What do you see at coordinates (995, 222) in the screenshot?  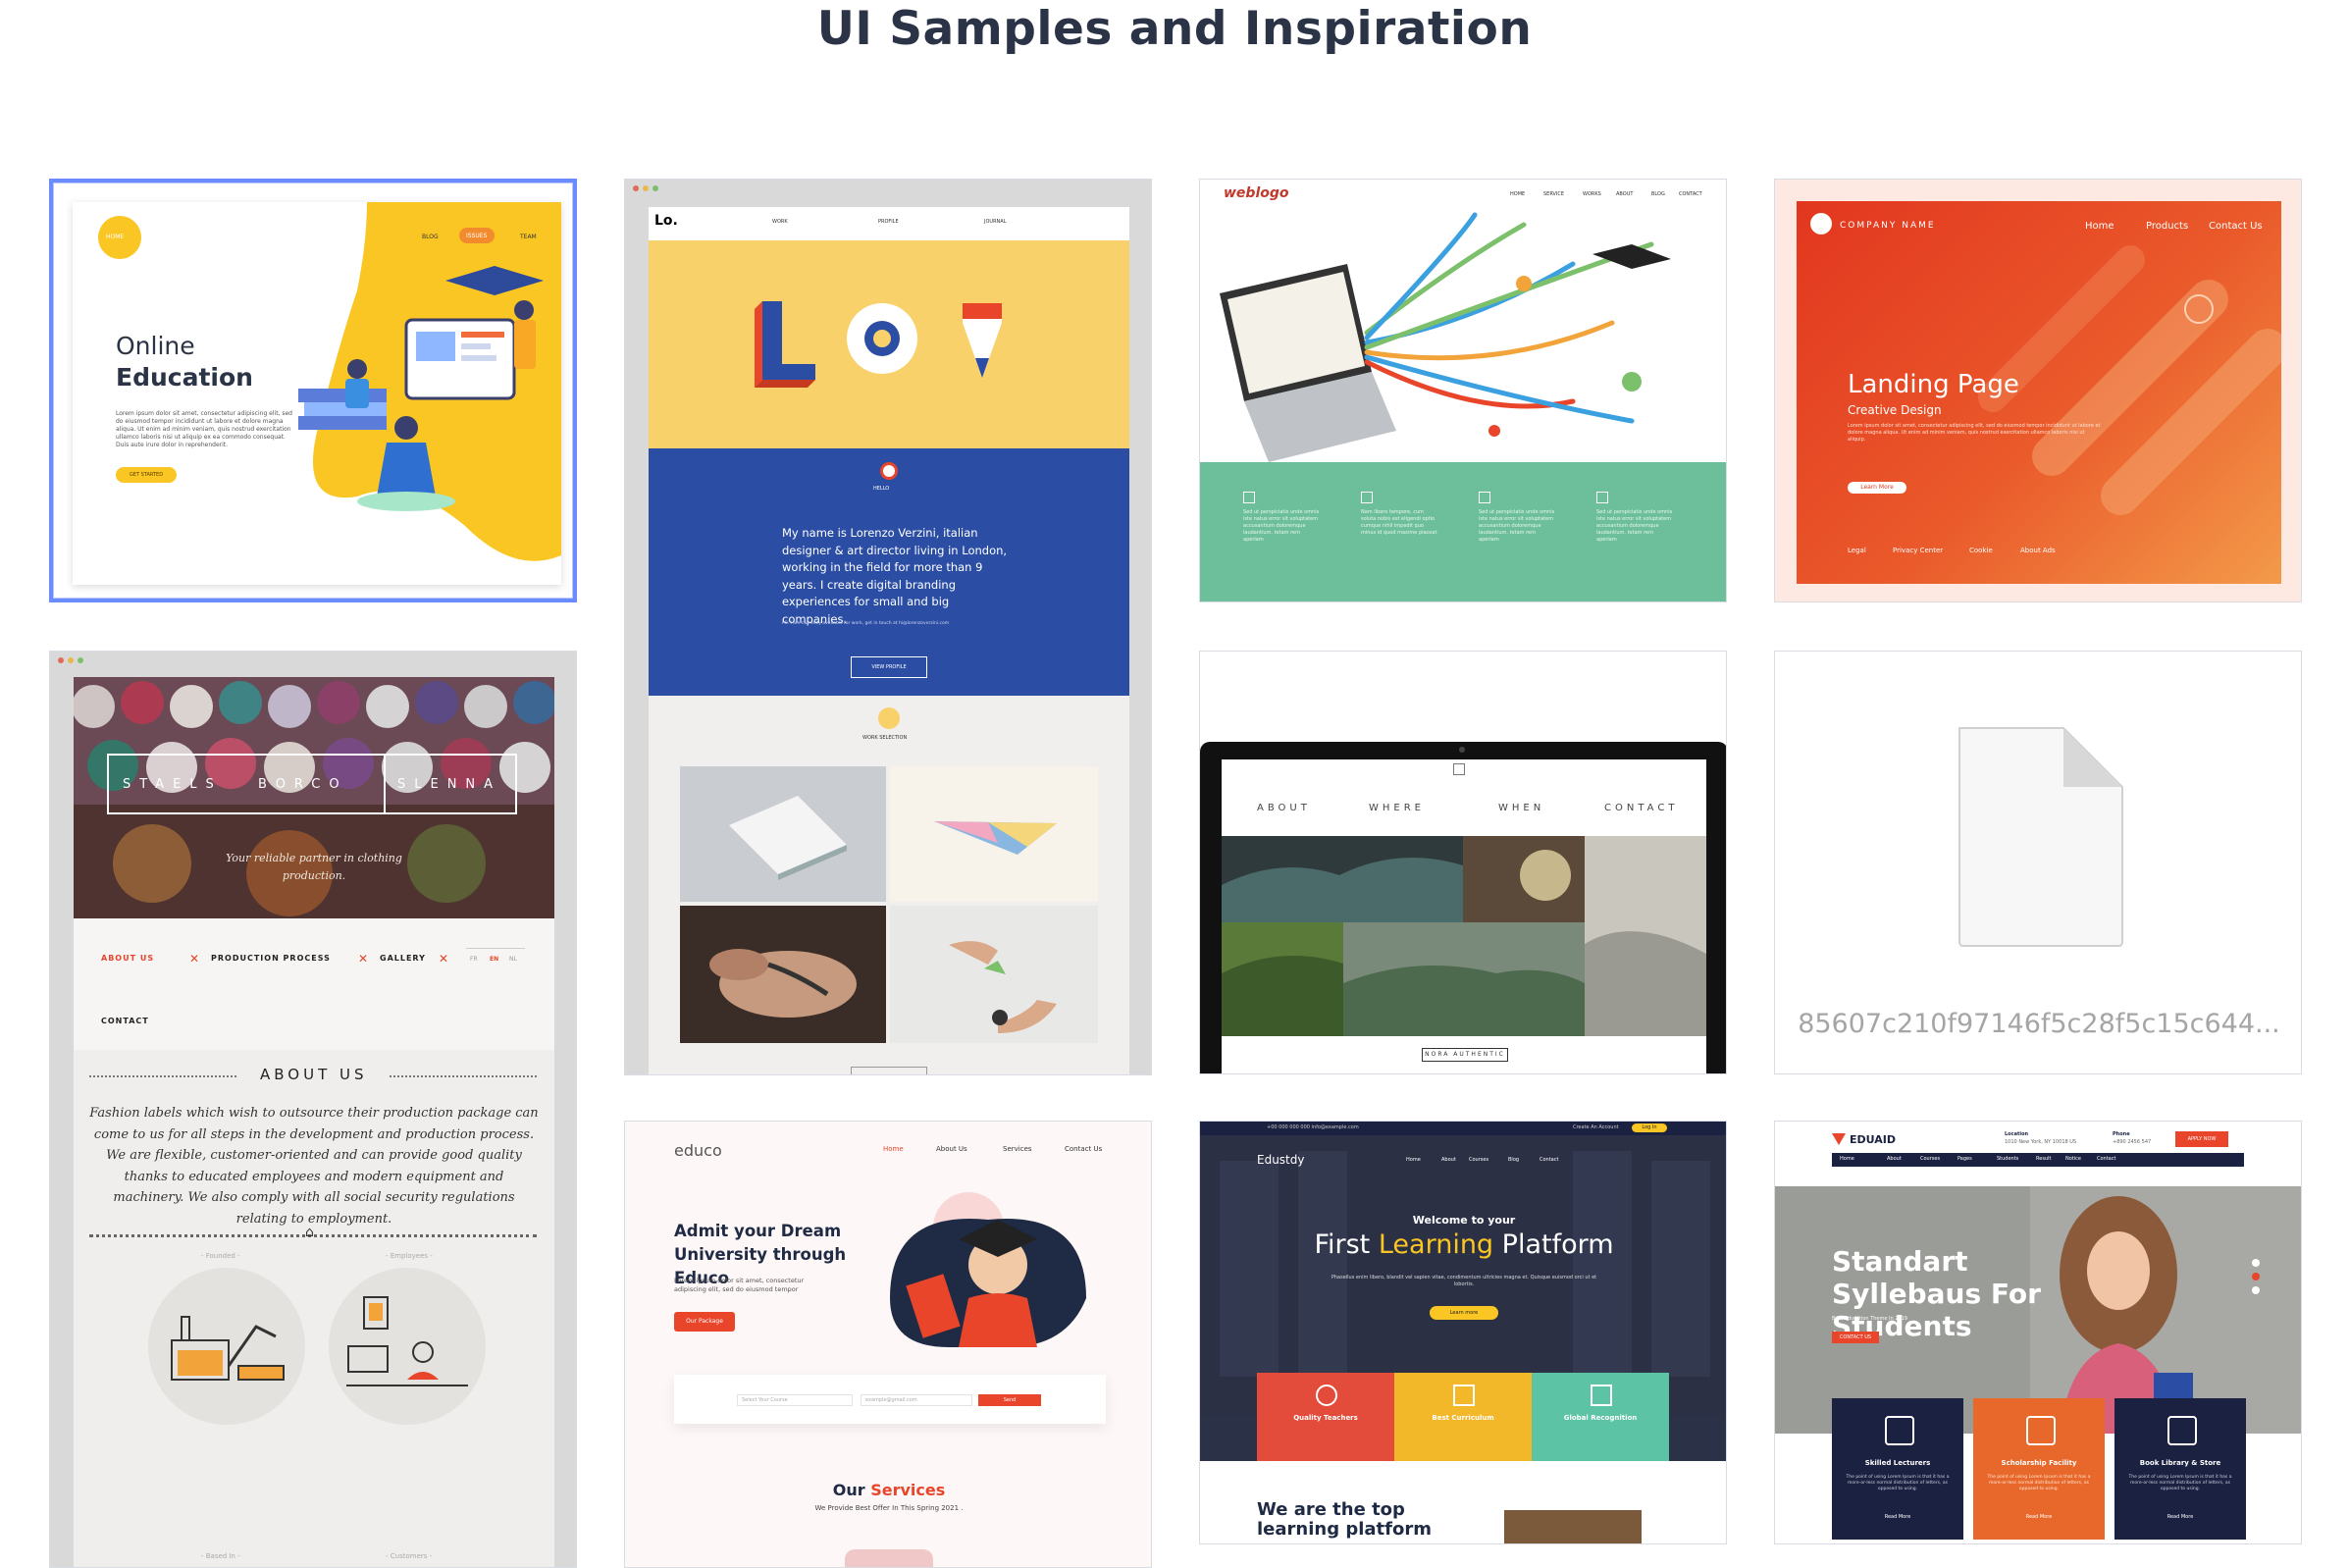 I see `nav-journal: JOURNAL` at bounding box center [995, 222].